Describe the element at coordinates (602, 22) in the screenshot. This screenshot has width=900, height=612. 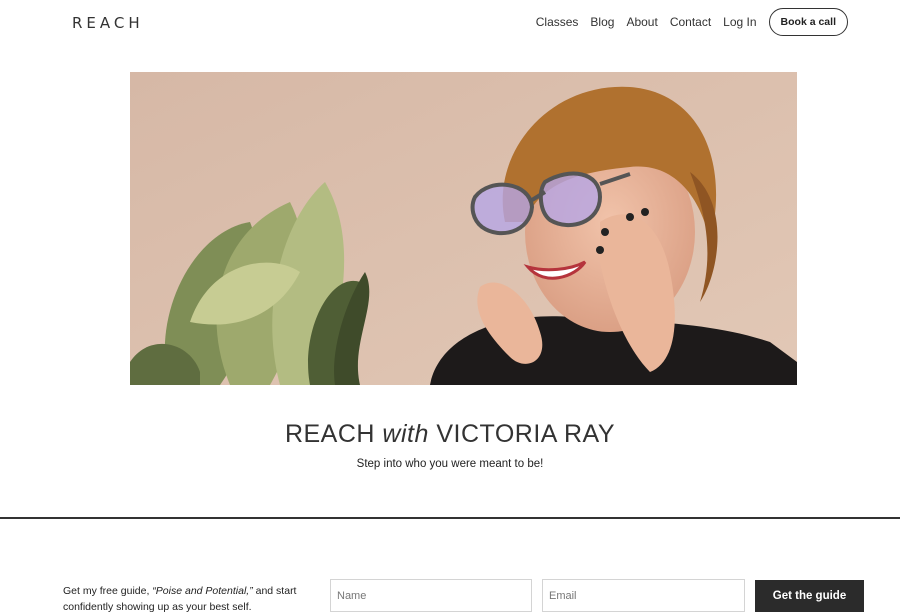
I see `nav-item-blog: Blog` at that location.